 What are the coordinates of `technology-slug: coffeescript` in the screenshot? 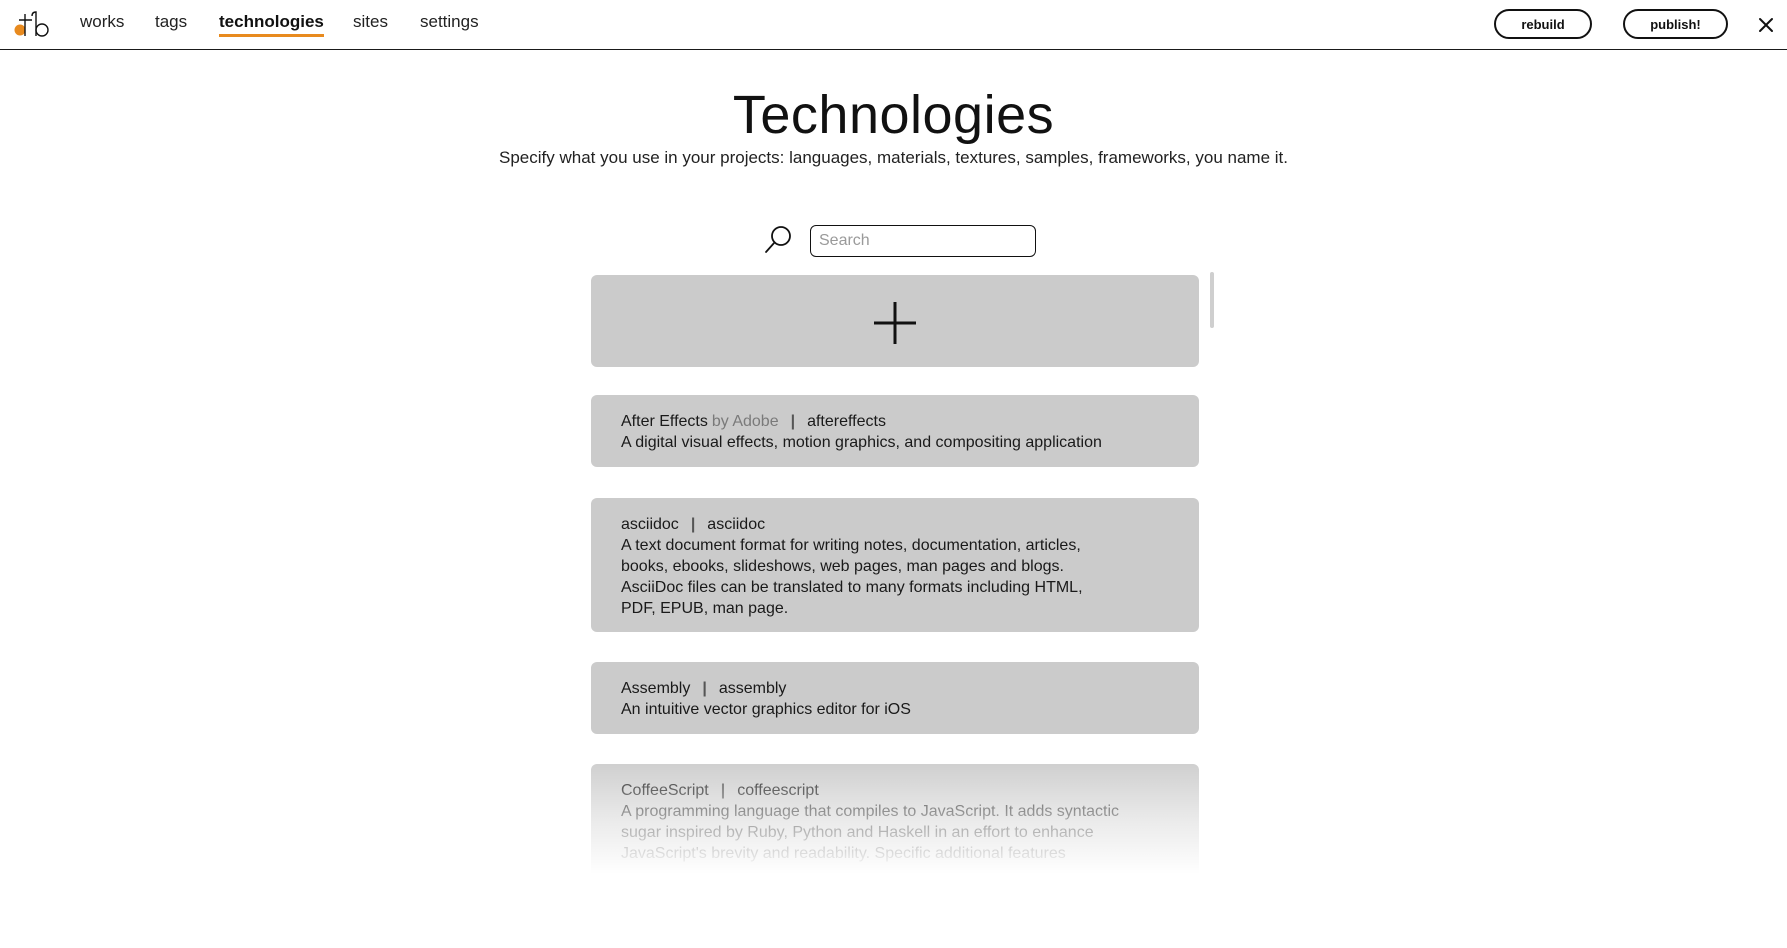 It's located at (778, 790).